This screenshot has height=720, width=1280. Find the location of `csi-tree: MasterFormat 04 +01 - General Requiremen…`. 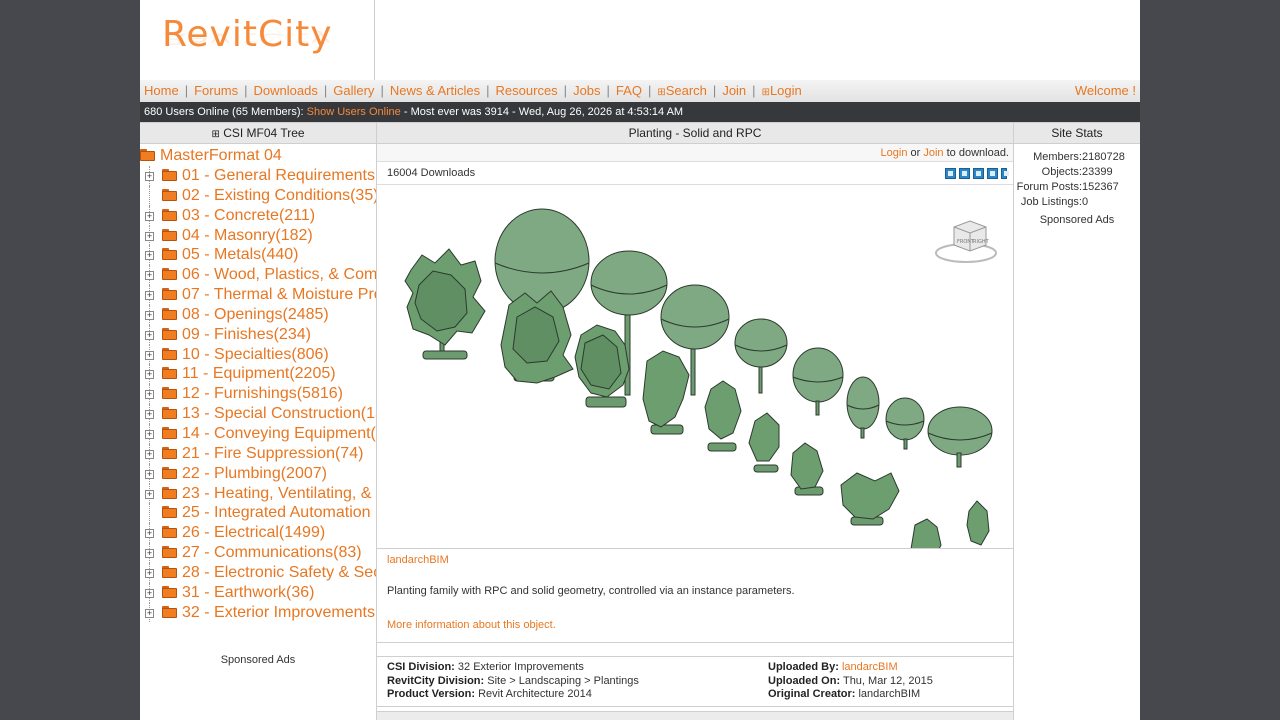

csi-tree: MasterFormat 04 +01 - General Requiremen… is located at coordinates (258, 383).